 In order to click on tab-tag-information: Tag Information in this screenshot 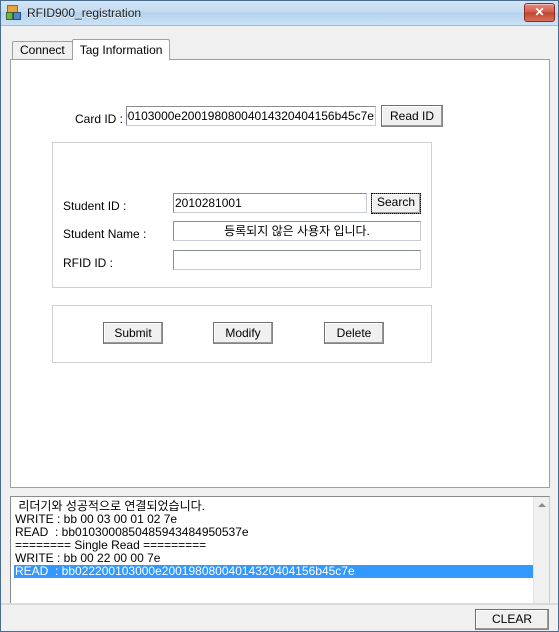, I will do `click(121, 49)`.